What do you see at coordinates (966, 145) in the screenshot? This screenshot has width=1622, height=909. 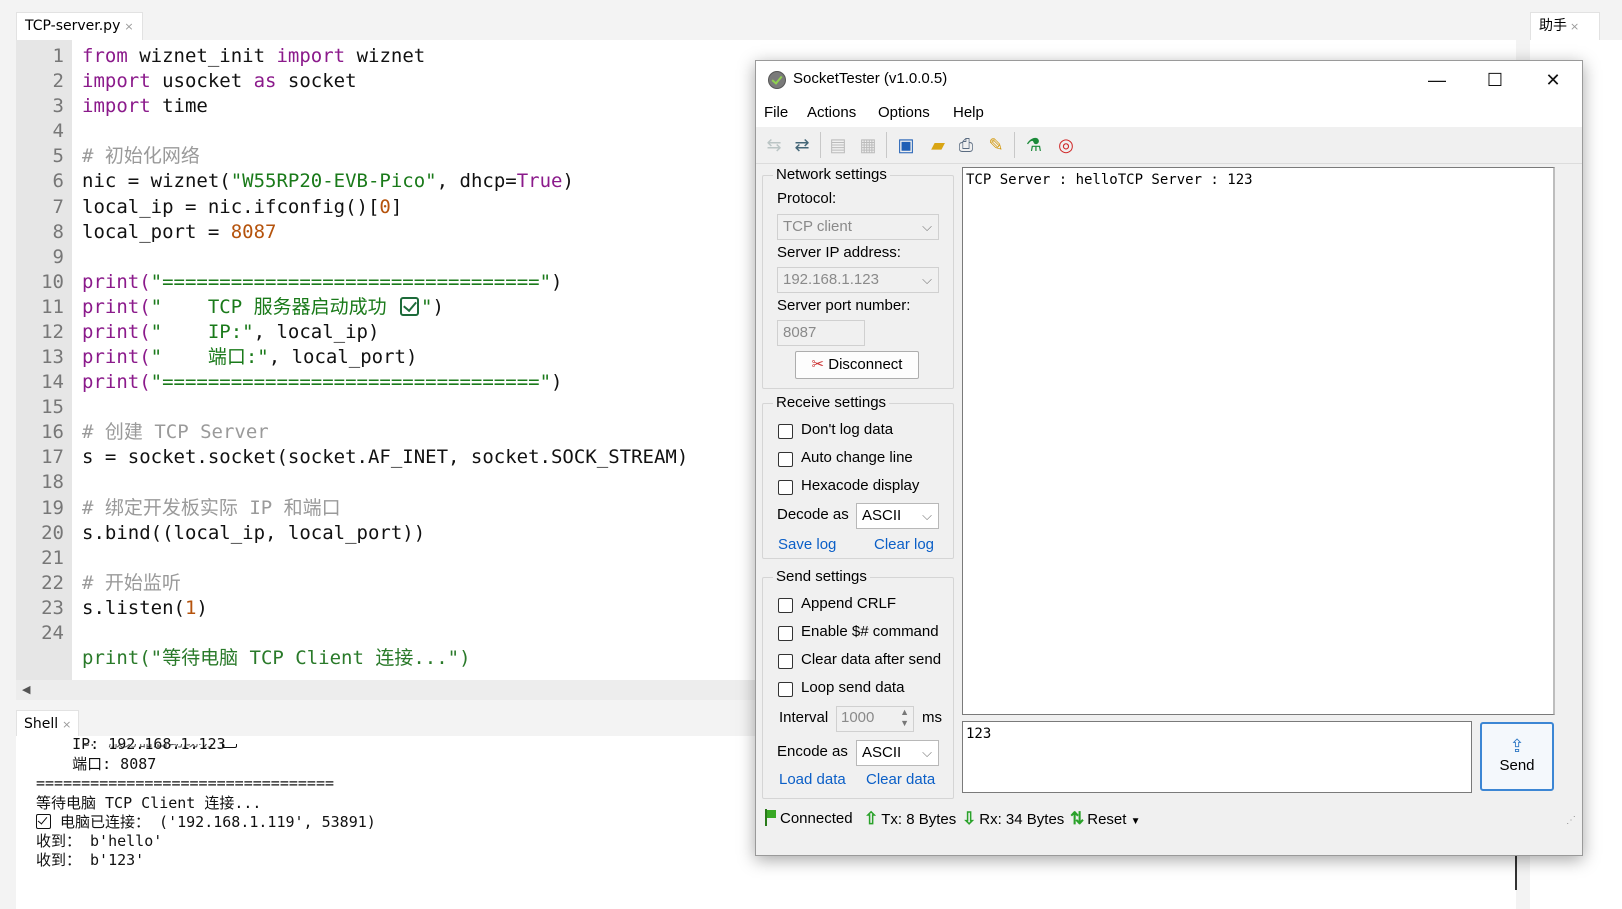 I see `print-icon: ⎙` at bounding box center [966, 145].